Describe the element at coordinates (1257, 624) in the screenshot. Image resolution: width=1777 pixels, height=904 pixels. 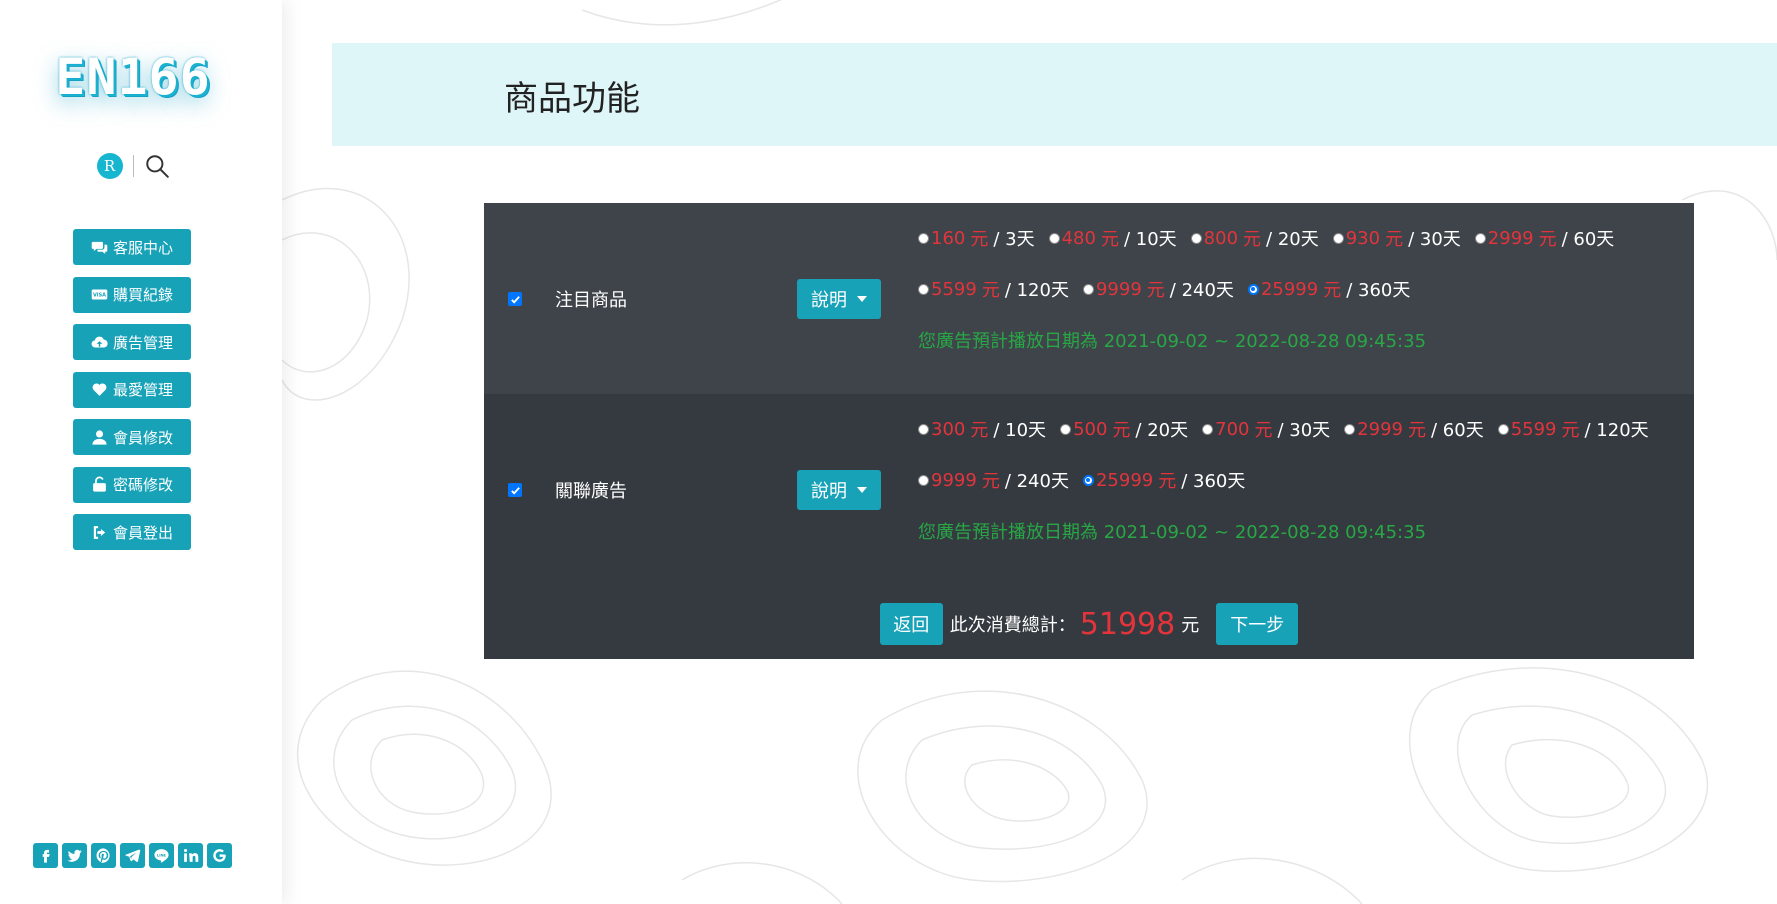
I see `next-step-button: 下一步` at that location.